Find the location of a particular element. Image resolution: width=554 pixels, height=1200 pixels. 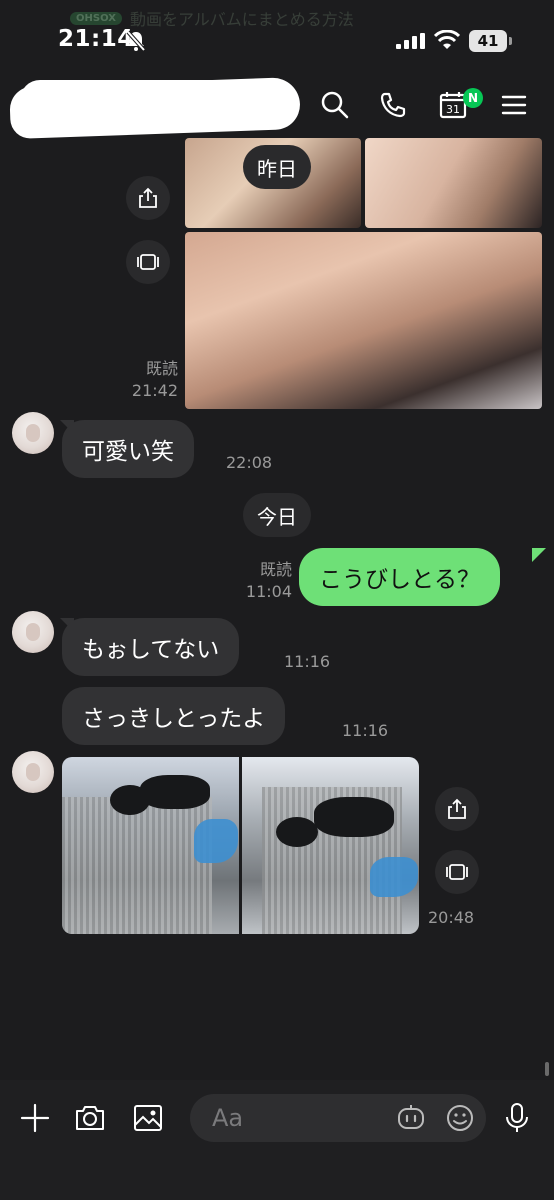

microphone-icon is located at coordinates (517, 1117).